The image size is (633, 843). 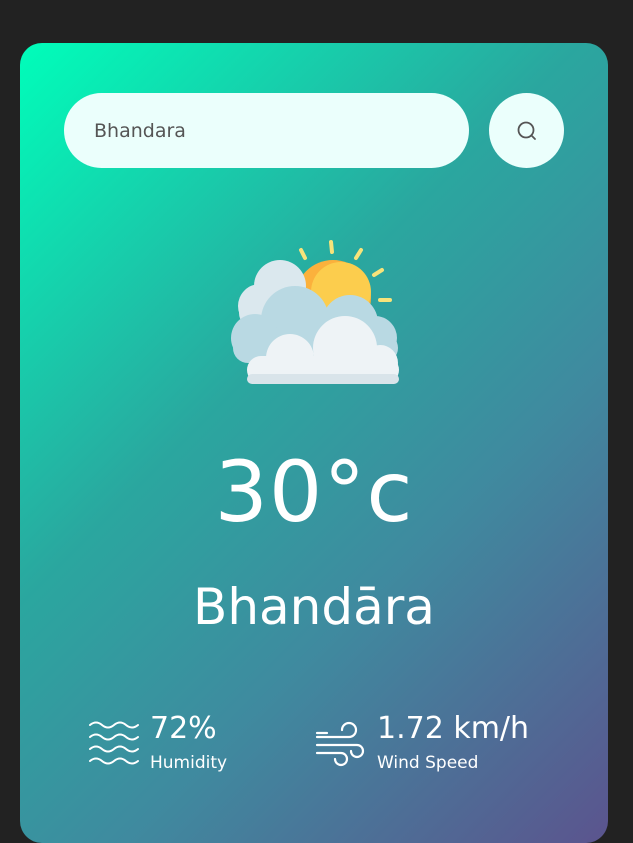 I want to click on search-bar, so click(x=314, y=130).